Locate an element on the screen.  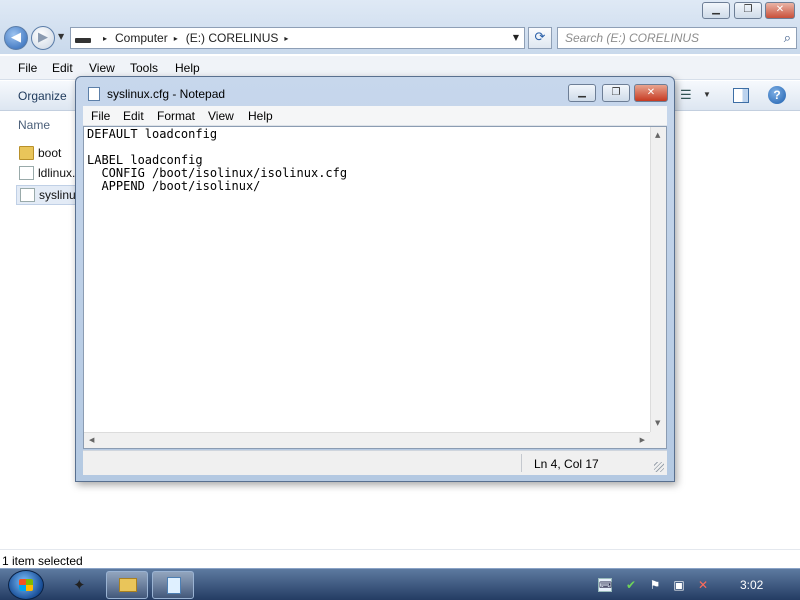
file-name: boot is located at coordinates (50, 153).